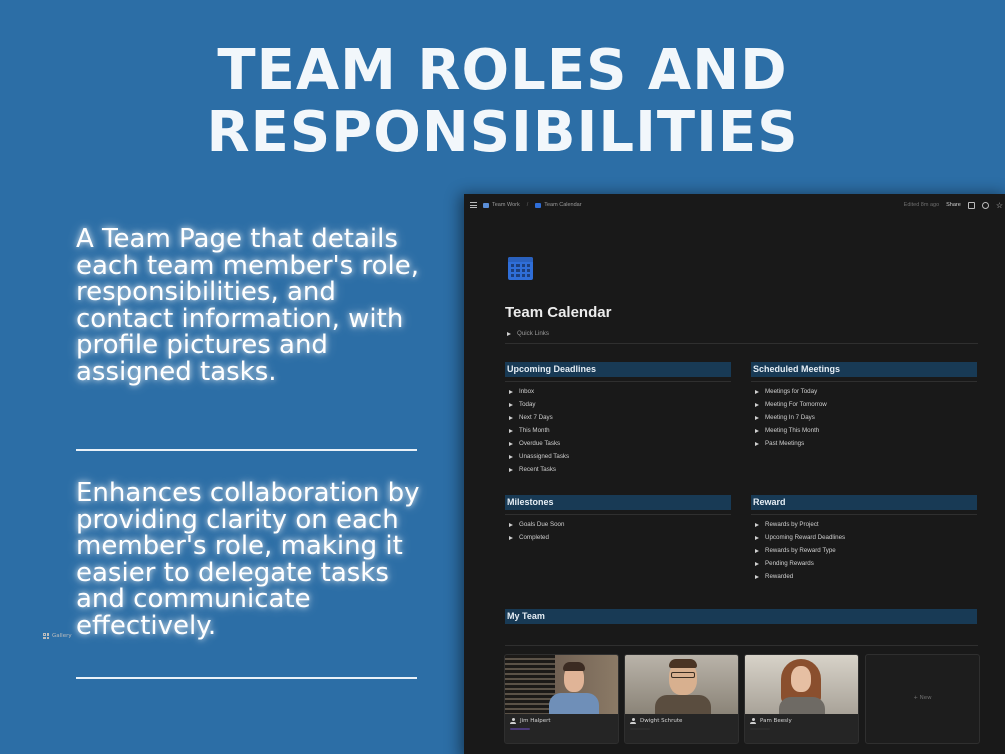  I want to click on section-heading: Scheduled Meetings, so click(864, 369).